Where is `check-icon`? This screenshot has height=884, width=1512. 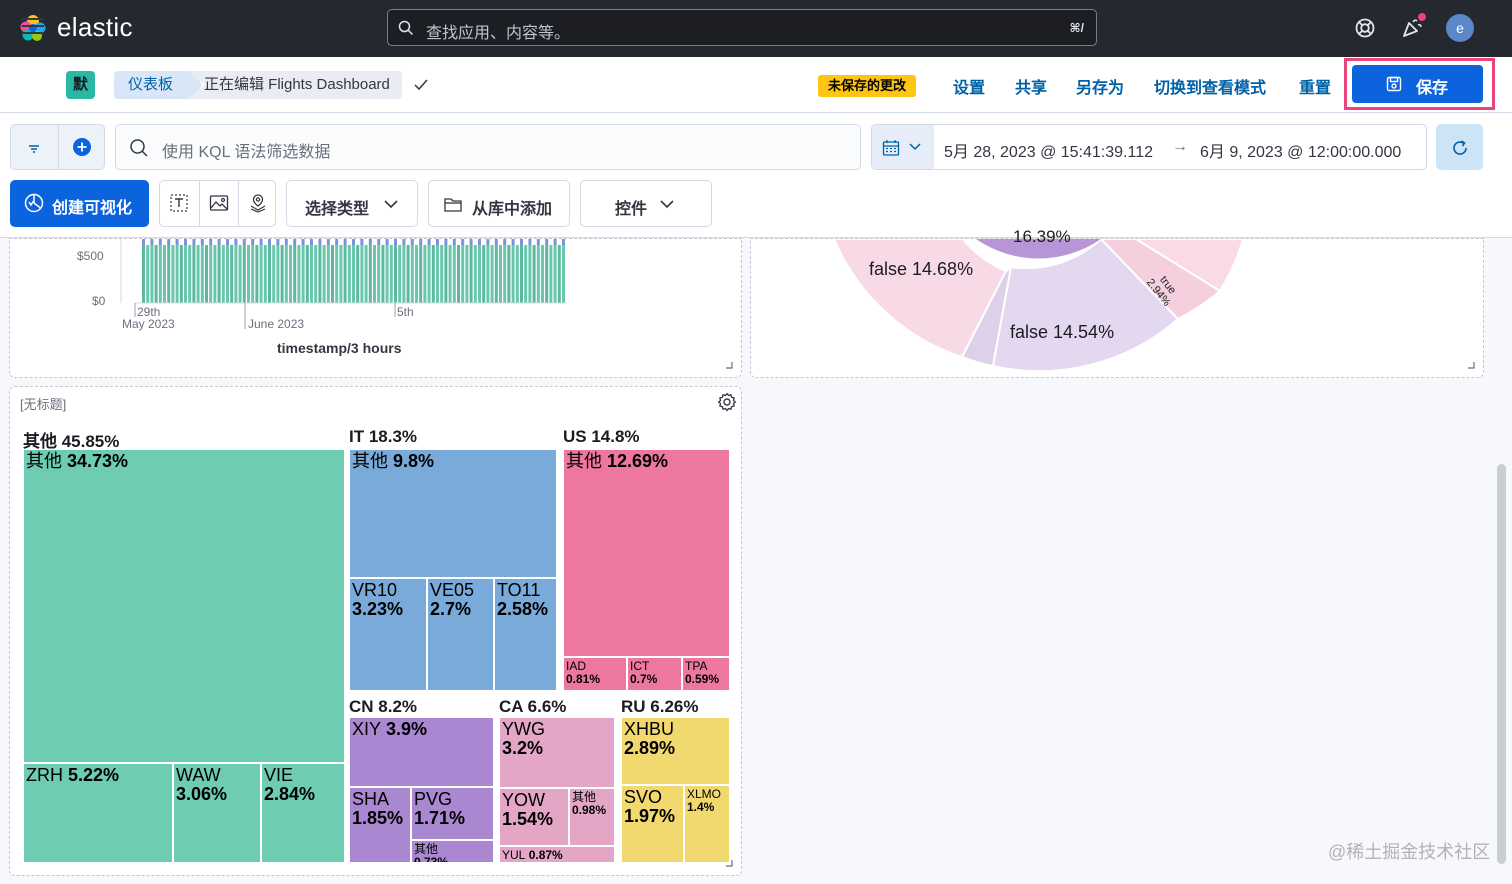 check-icon is located at coordinates (421, 85).